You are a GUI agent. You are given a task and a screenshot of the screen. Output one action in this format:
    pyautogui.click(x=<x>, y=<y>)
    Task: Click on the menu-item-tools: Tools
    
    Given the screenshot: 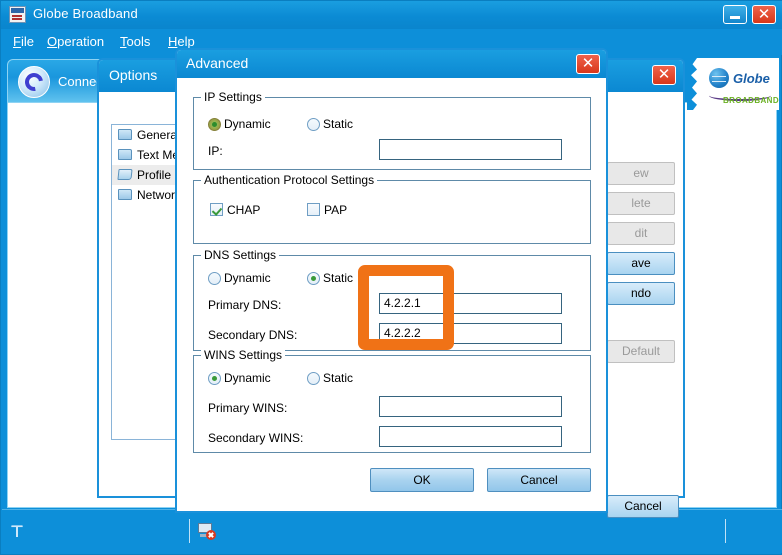 What is the action you would take?
    pyautogui.click(x=135, y=41)
    